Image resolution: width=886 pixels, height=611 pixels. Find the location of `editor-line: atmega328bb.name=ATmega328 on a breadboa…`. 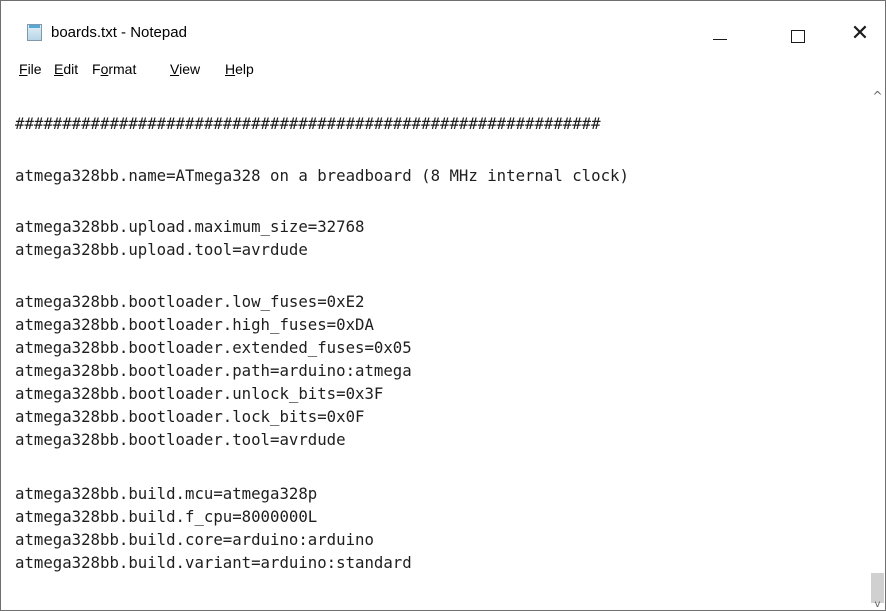

editor-line: atmega328bb.name=ATmega328 on a breadboa… is located at coordinates (322, 175).